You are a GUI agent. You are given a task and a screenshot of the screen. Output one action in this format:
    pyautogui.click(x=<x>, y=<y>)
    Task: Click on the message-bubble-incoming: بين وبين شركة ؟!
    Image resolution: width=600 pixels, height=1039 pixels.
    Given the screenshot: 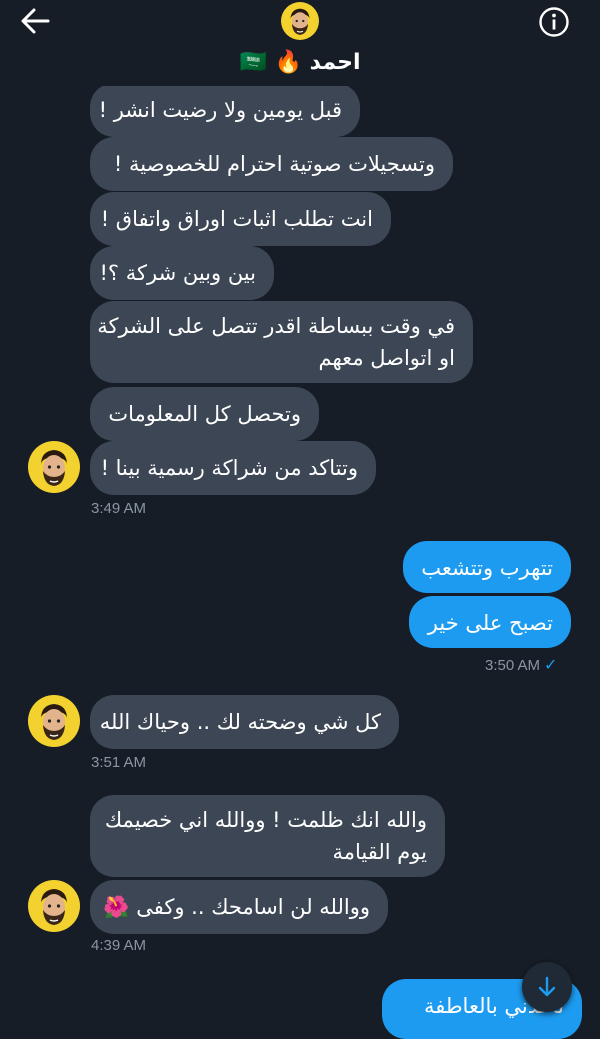 What is the action you would take?
    pyautogui.click(x=182, y=273)
    